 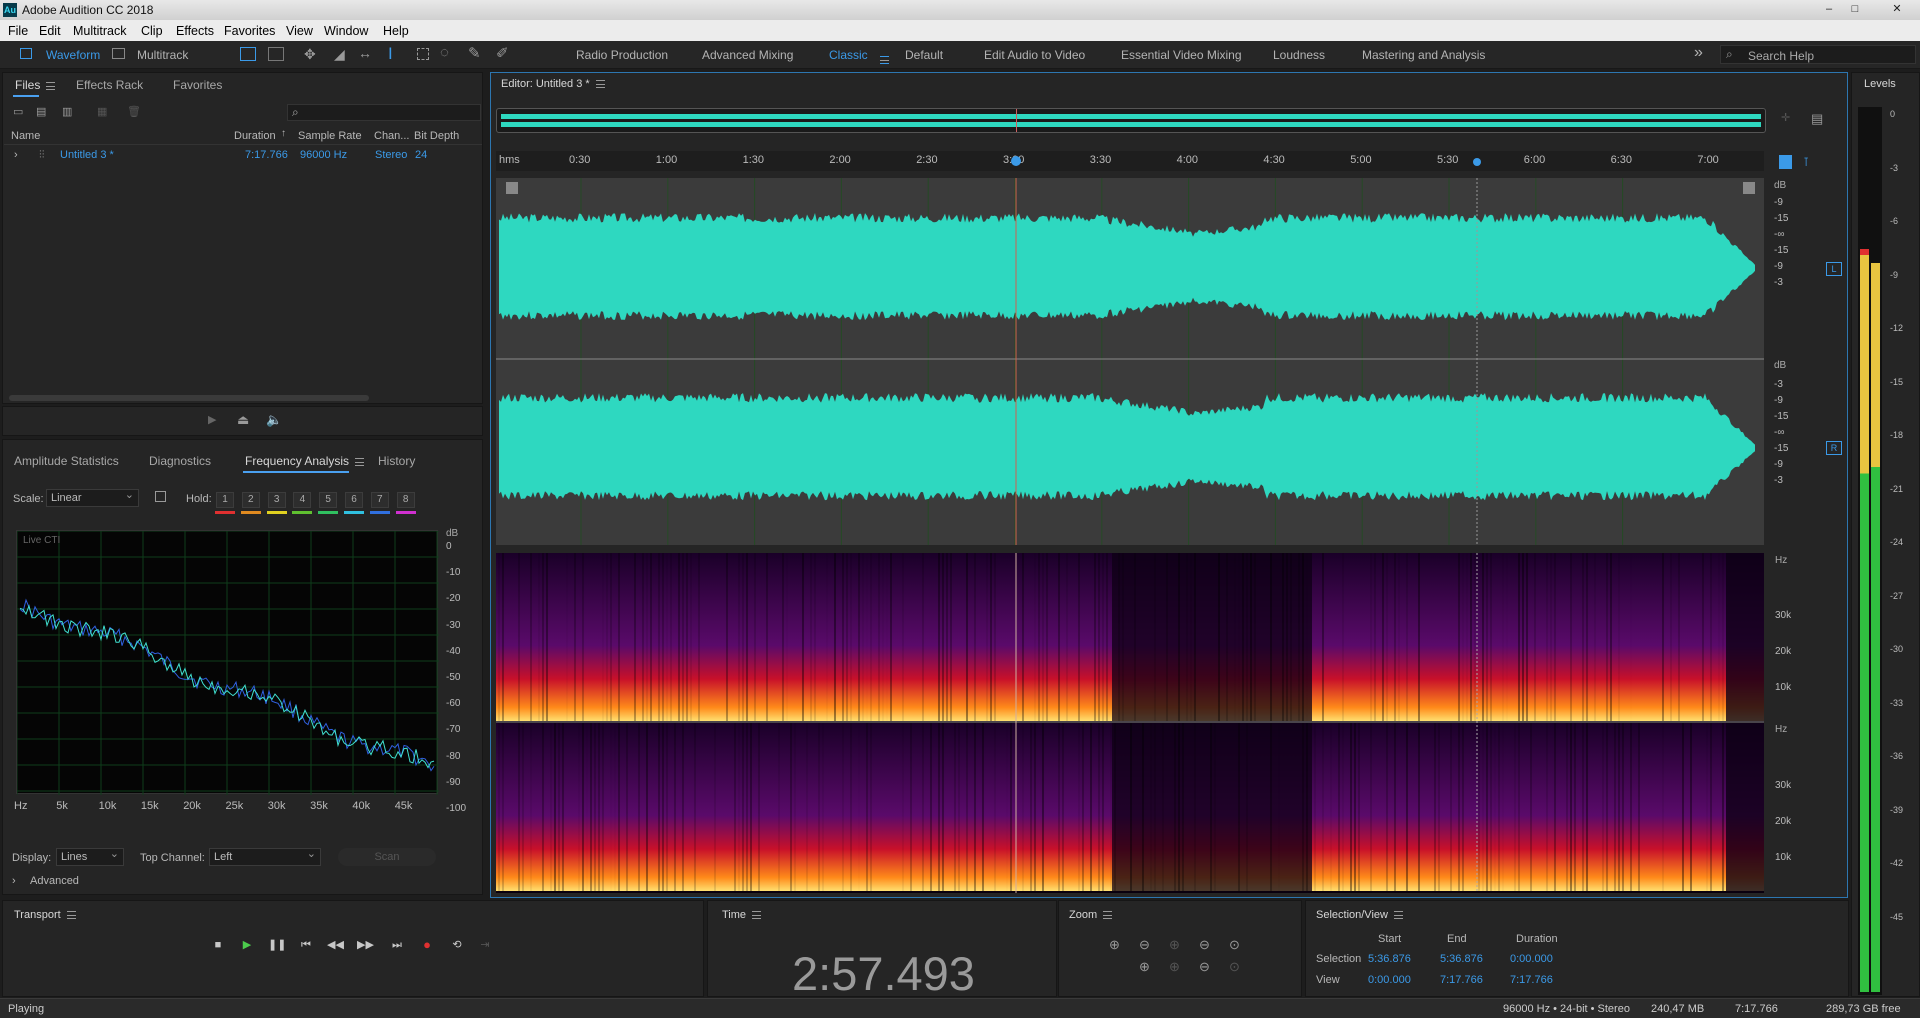 What do you see at coordinates (1174, 967) in the screenshot?
I see `zoom-in-point-icon: ⊕` at bounding box center [1174, 967].